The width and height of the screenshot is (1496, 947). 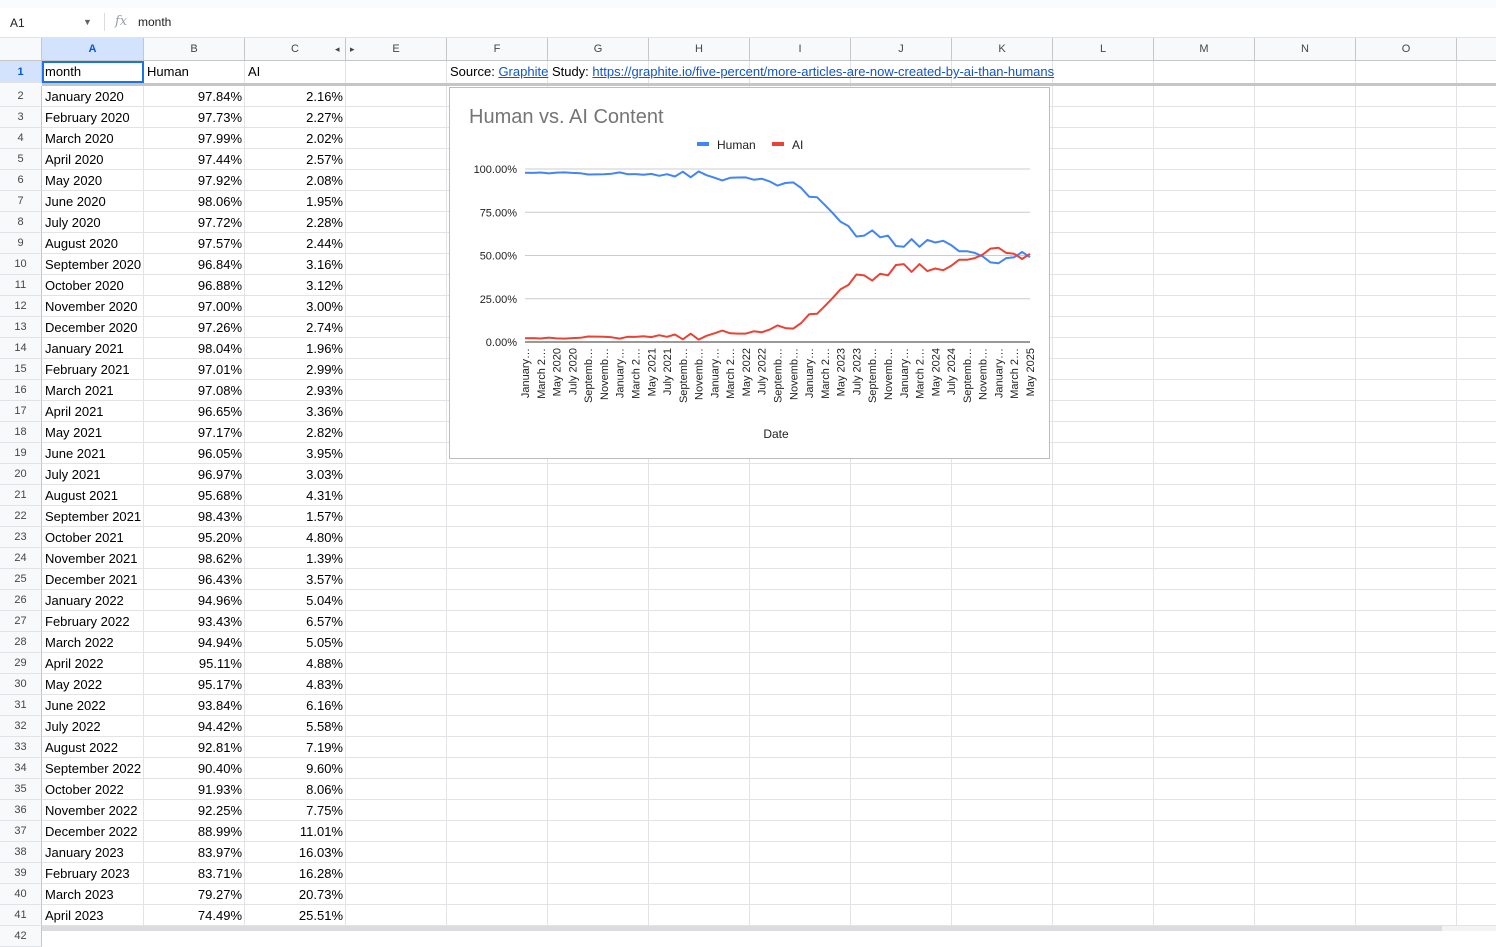 What do you see at coordinates (194, 663) in the screenshot?
I see `human-cell: 95.11%` at bounding box center [194, 663].